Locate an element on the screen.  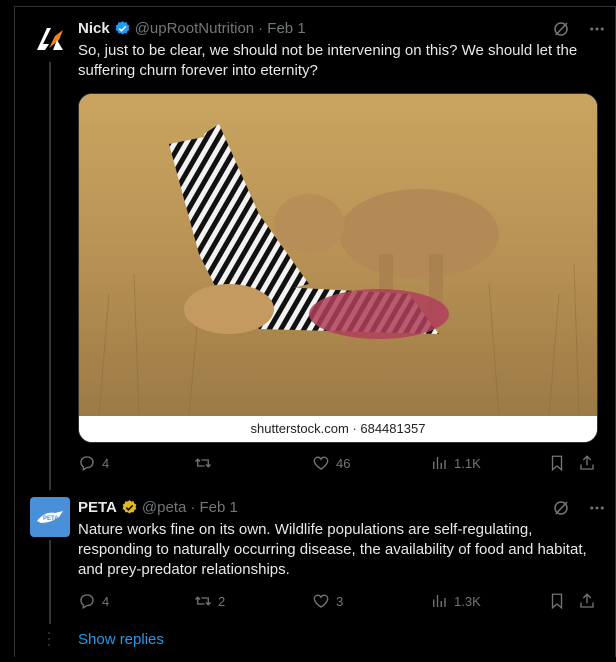
like-button: 46 is located at coordinates (331, 463).